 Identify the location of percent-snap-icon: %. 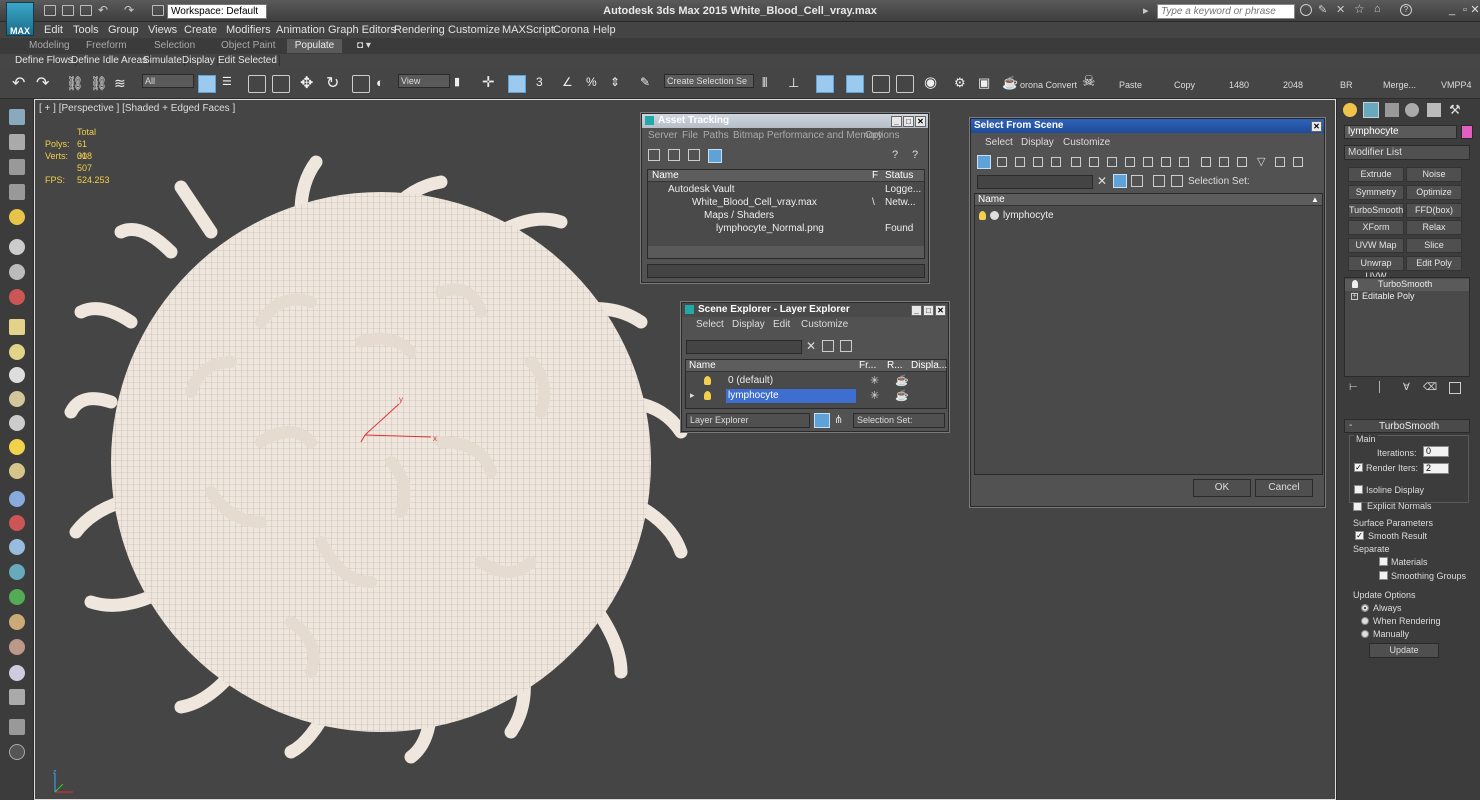
(595, 84).